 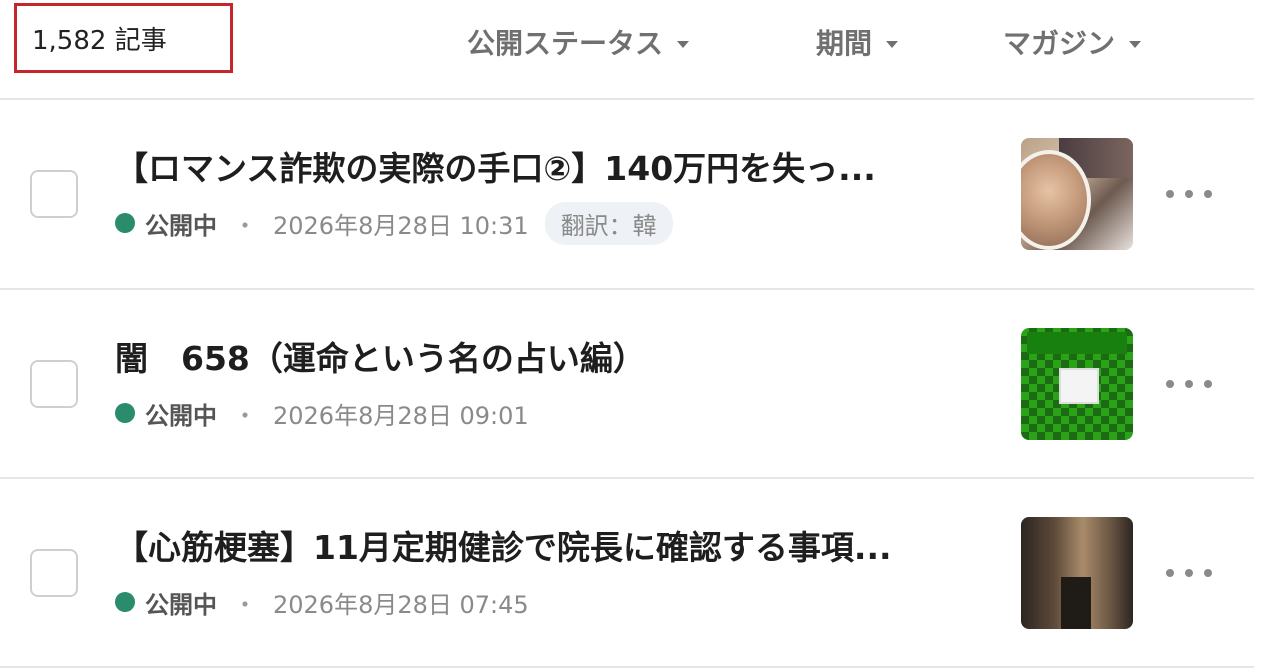 I want to click on filter-magazine-label: マガジン, so click(x=1059, y=43).